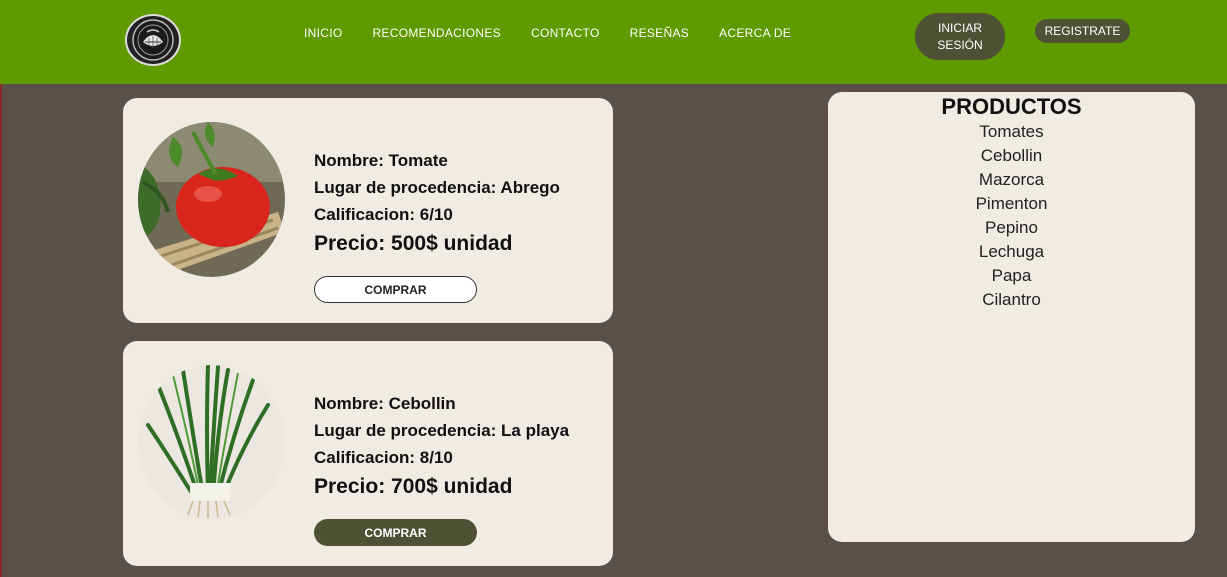 This screenshot has height=577, width=1227. What do you see at coordinates (1011, 252) in the screenshot?
I see `sidebar-item-lechuga: Lechuga` at bounding box center [1011, 252].